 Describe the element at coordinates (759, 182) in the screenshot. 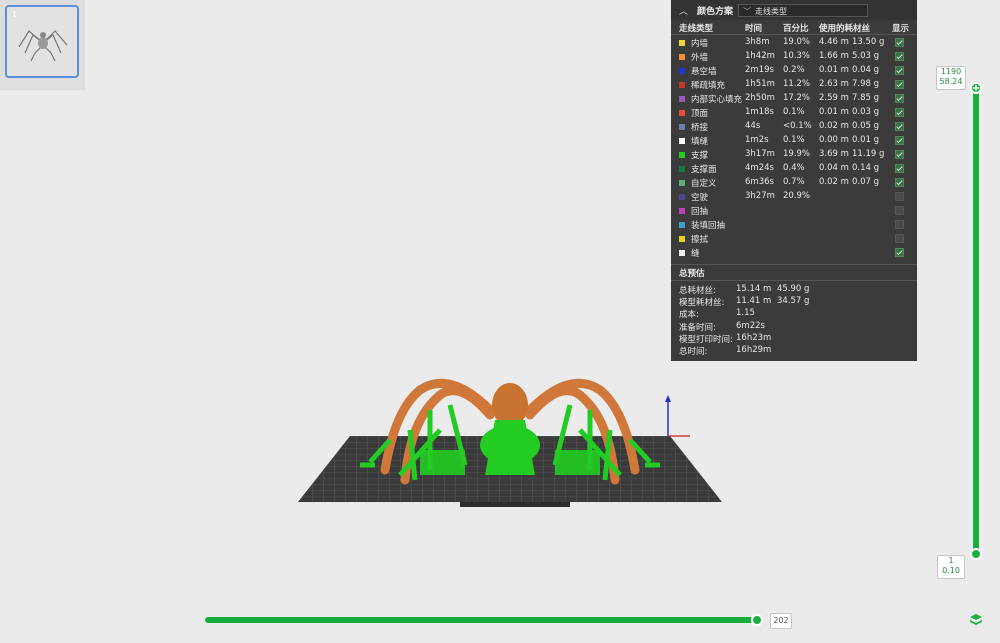

I see `extrusion-time: 6m36s` at that location.